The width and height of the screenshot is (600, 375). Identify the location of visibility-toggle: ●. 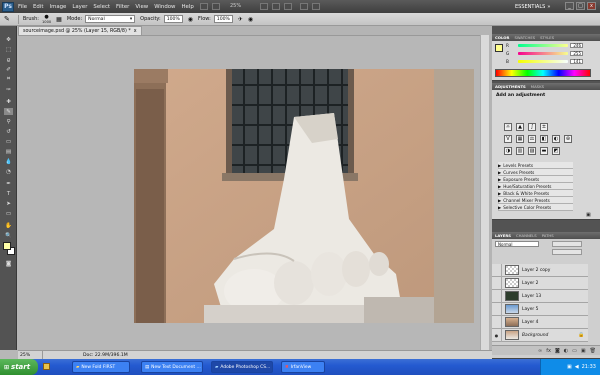
(497, 335).